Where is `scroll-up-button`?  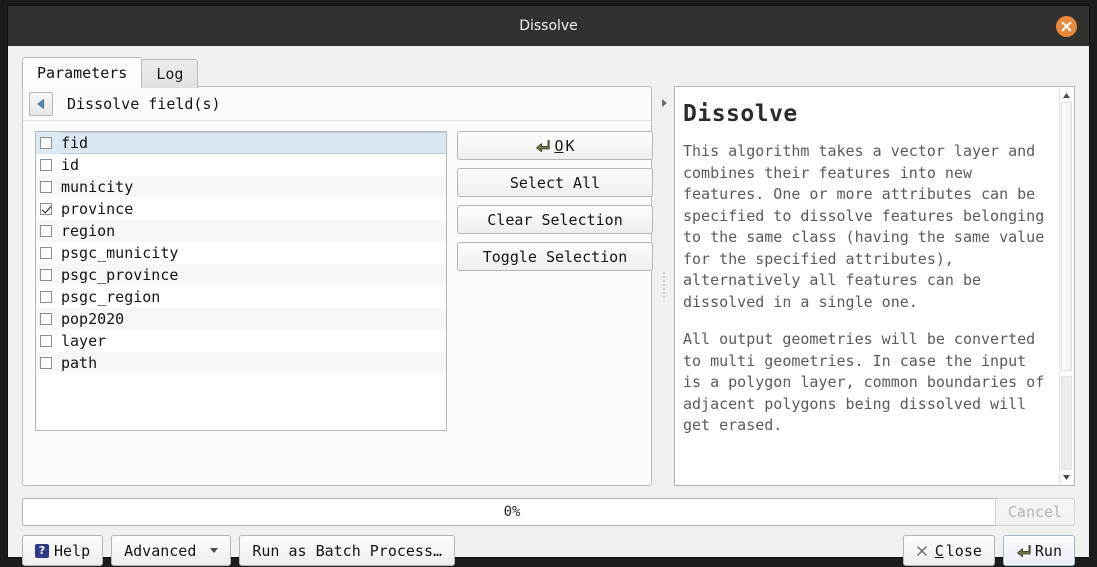
scroll-up-button is located at coordinates (1066, 95).